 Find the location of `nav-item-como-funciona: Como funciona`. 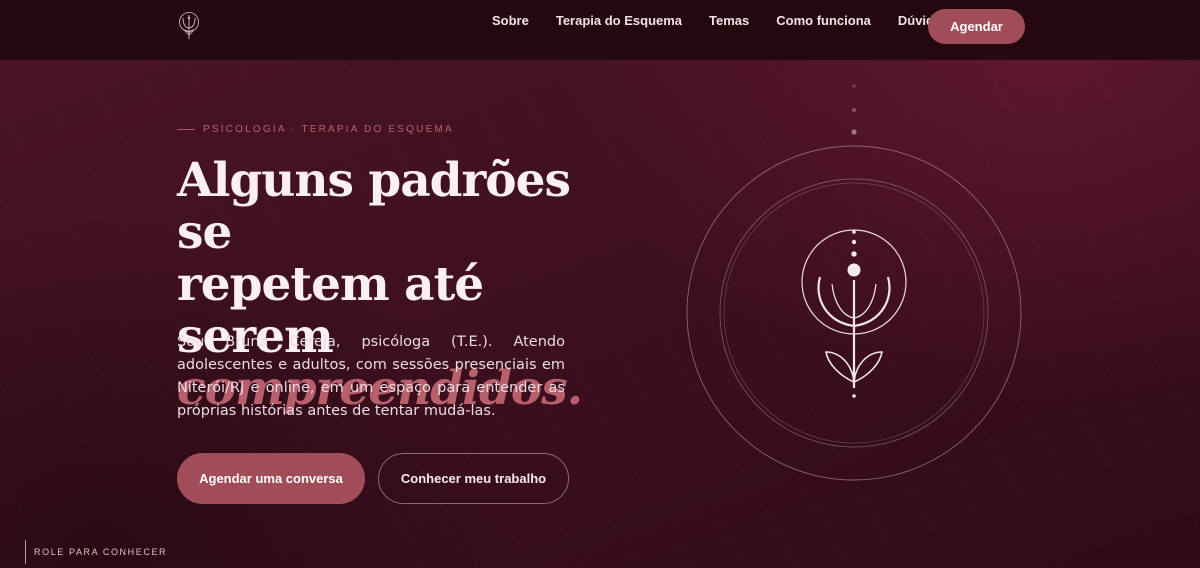

nav-item-como-funciona: Como funciona is located at coordinates (823, 21).